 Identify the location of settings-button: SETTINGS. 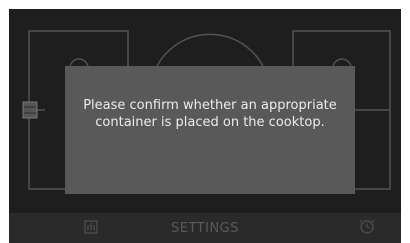
(205, 228).